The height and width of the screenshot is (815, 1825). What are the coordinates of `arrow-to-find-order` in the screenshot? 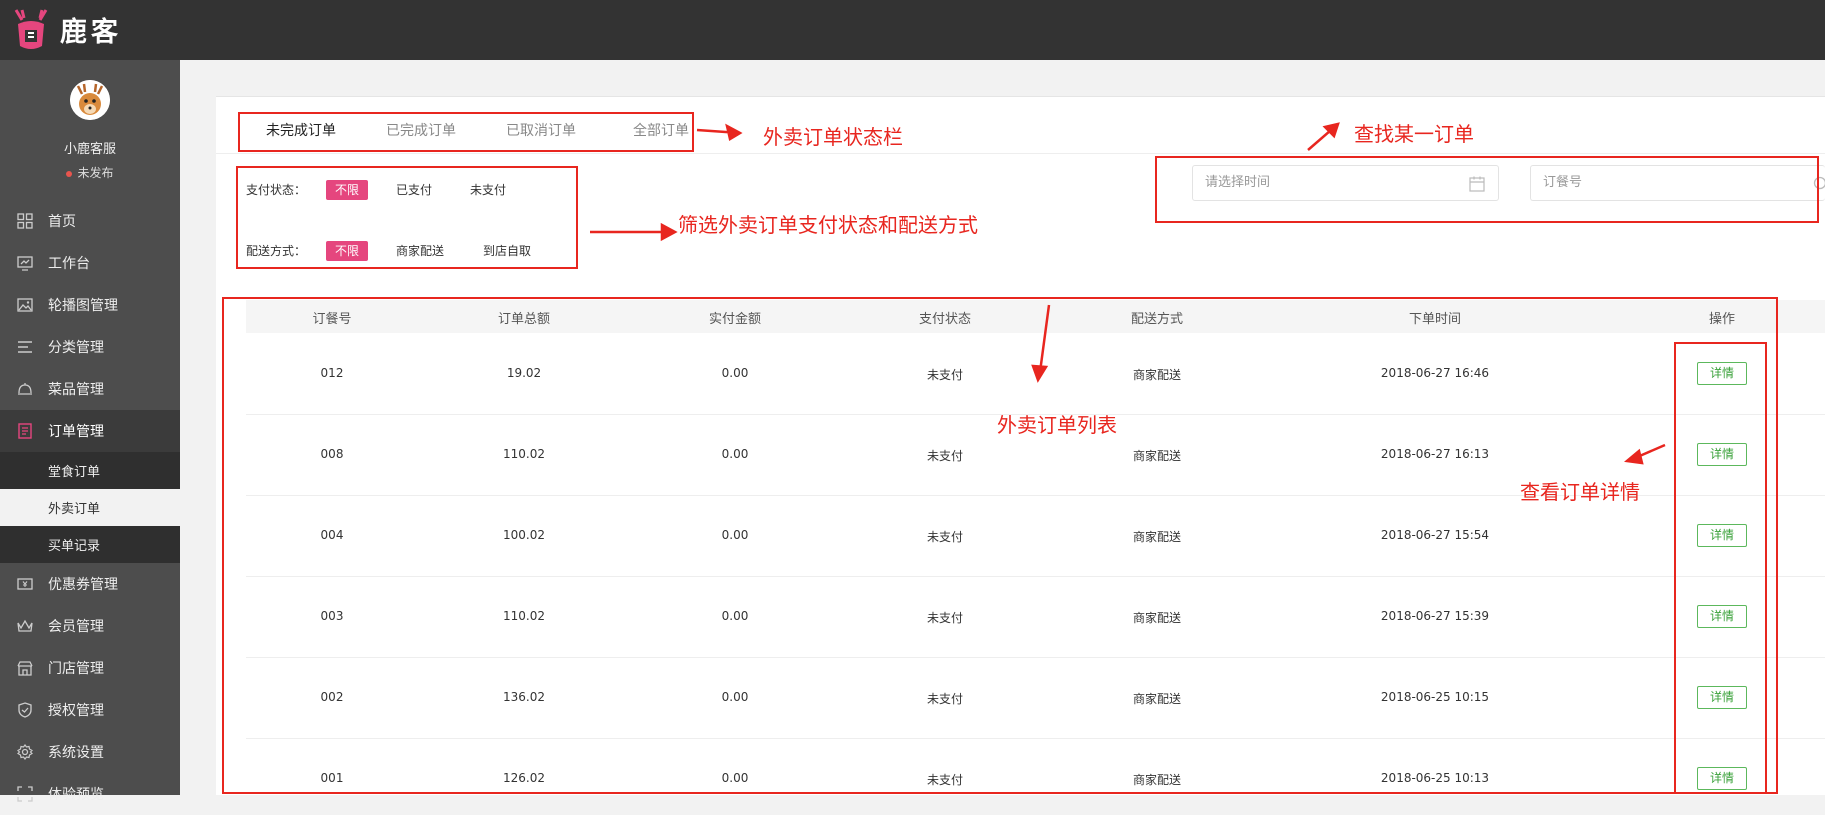 It's located at (1323, 137).